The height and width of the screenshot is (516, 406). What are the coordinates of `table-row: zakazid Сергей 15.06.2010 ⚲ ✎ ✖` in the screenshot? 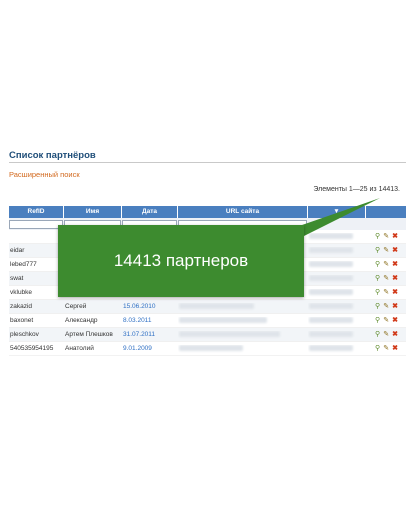 It's located at (207, 307).